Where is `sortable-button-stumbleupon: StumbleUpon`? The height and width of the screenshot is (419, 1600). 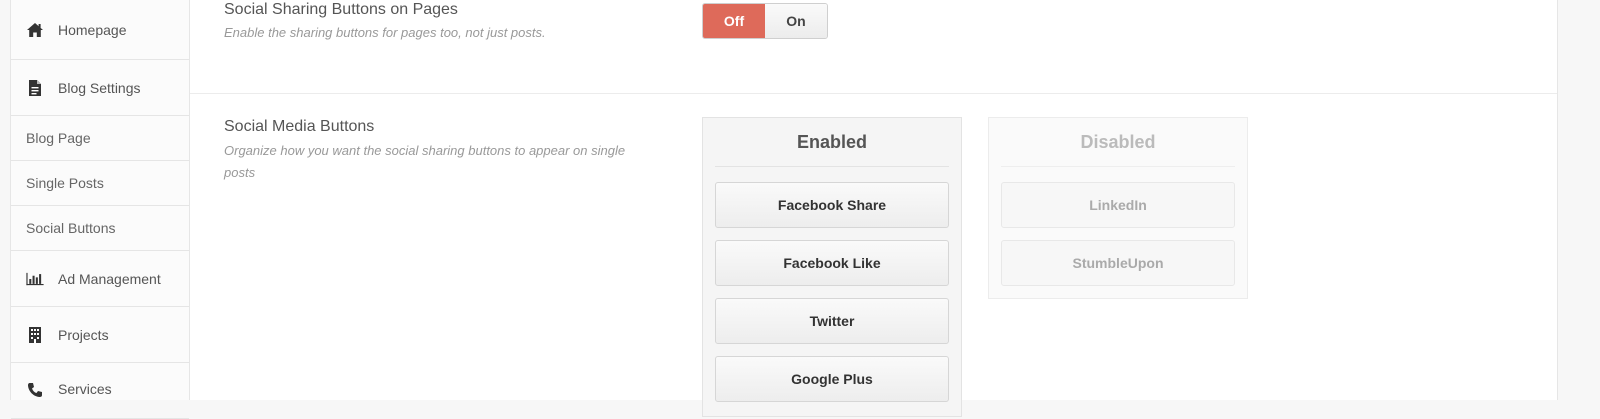 sortable-button-stumbleupon: StumbleUpon is located at coordinates (1118, 263).